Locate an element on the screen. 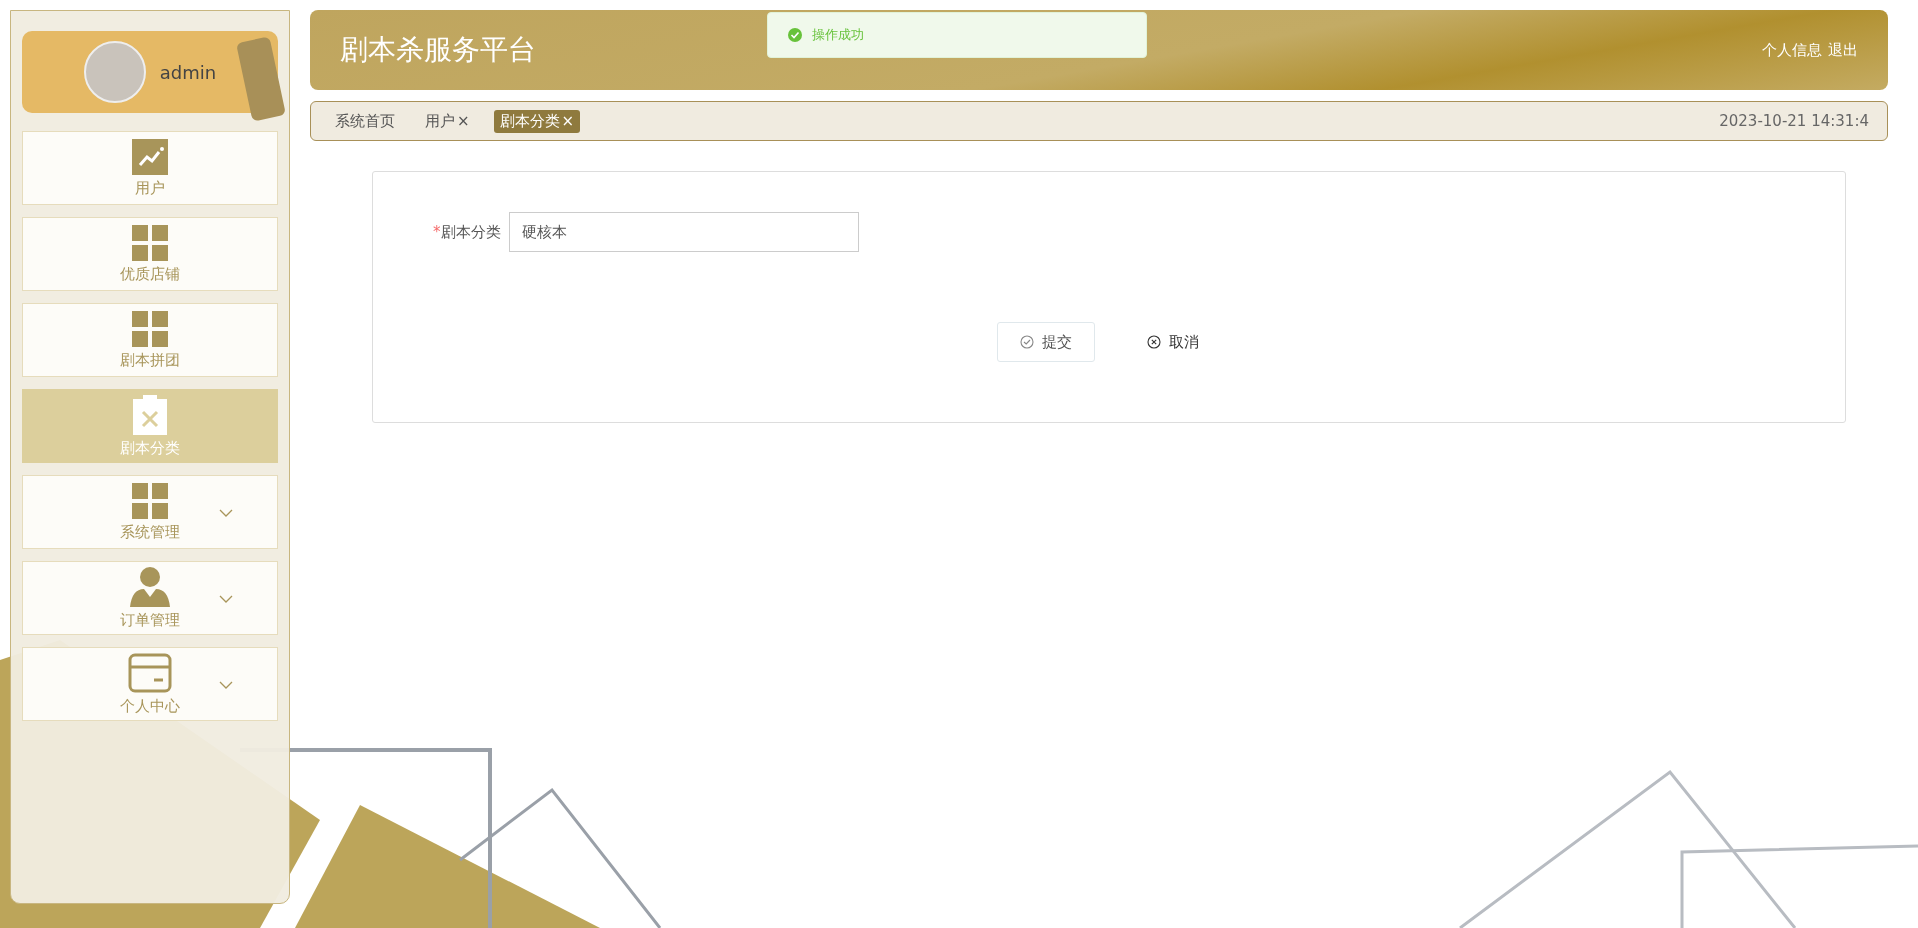 The image size is (1918, 928). sidebar-item-label: 剧本拼团 is located at coordinates (150, 360).